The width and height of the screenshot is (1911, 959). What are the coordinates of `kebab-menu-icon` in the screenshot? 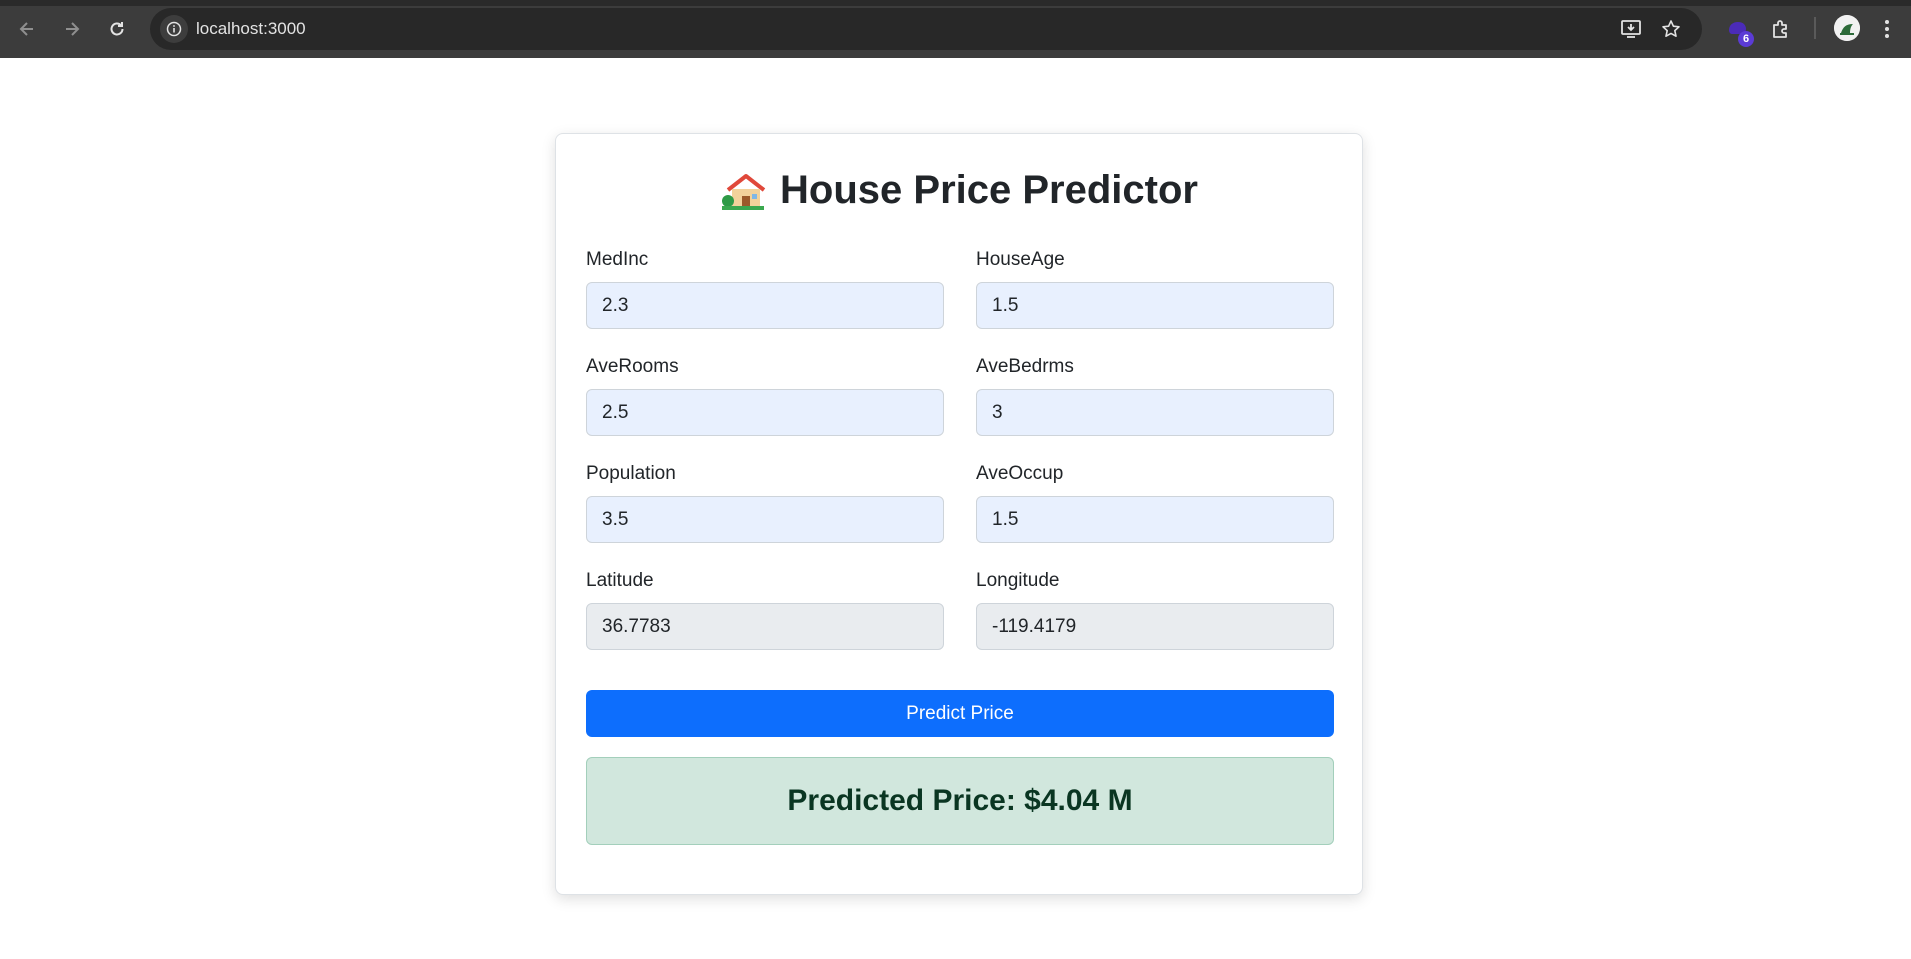 It's located at (1887, 29).